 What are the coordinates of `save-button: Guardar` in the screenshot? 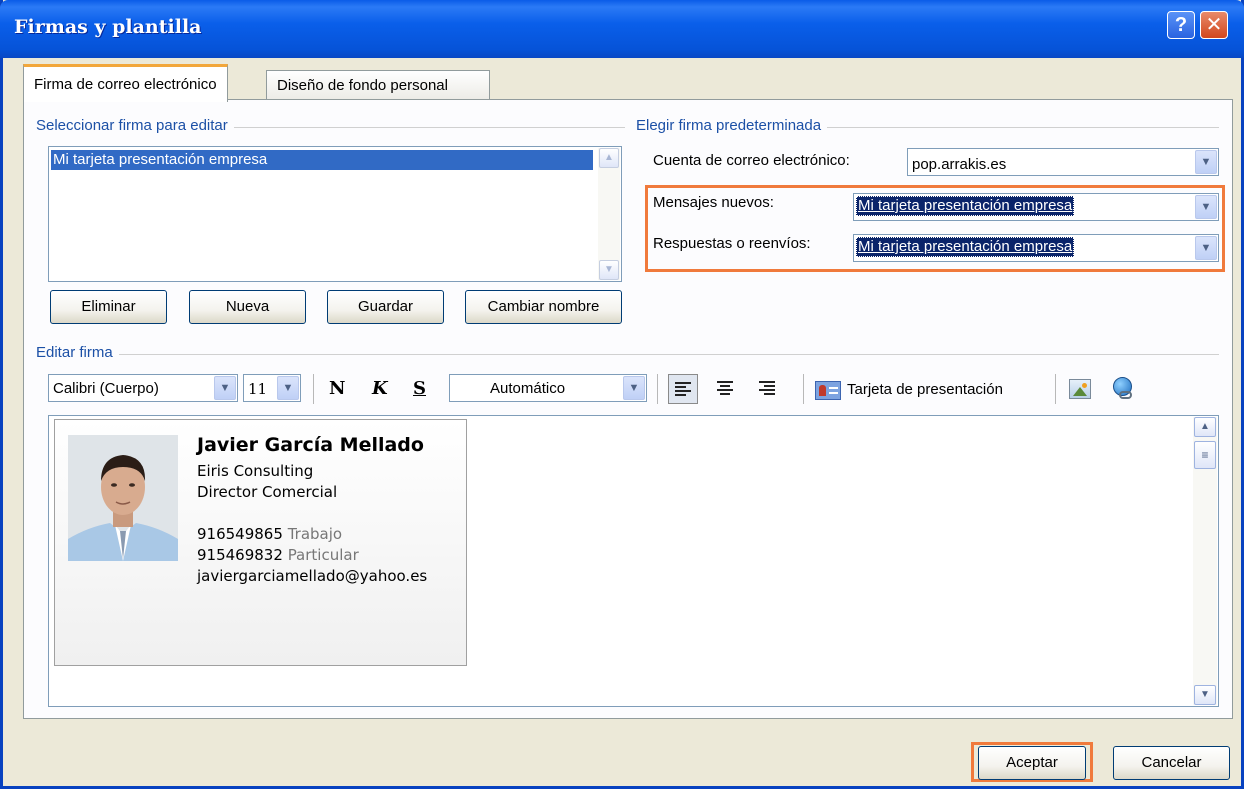 It's located at (385, 307).